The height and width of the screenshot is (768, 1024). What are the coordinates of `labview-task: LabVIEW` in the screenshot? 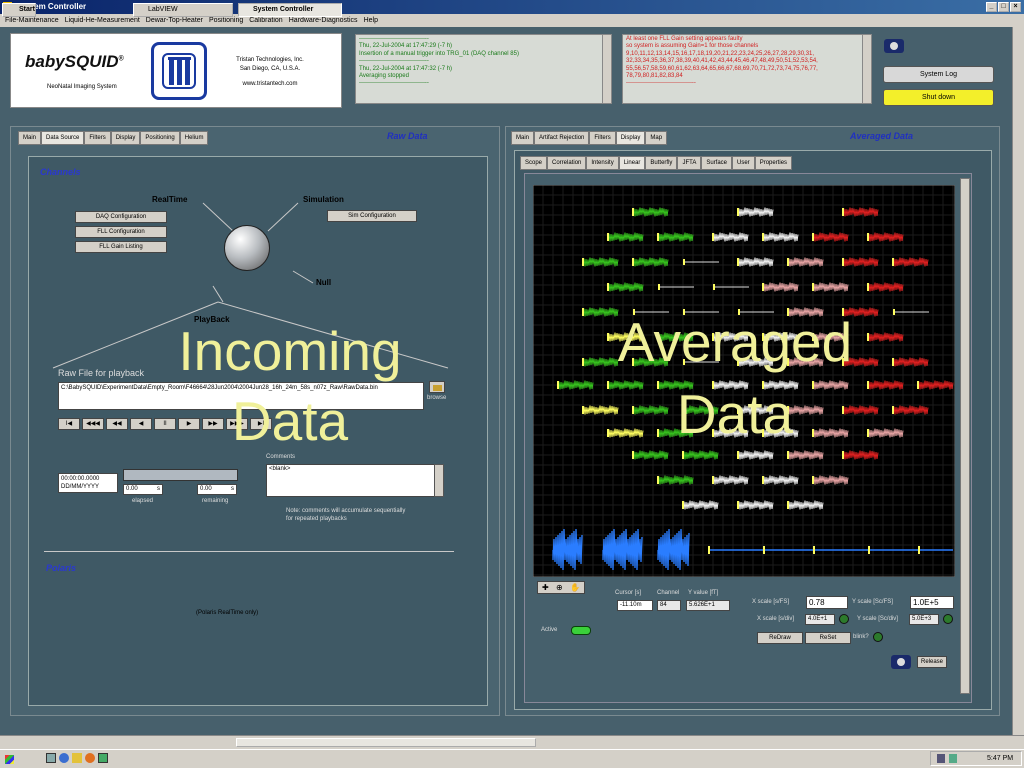 It's located at (183, 10).